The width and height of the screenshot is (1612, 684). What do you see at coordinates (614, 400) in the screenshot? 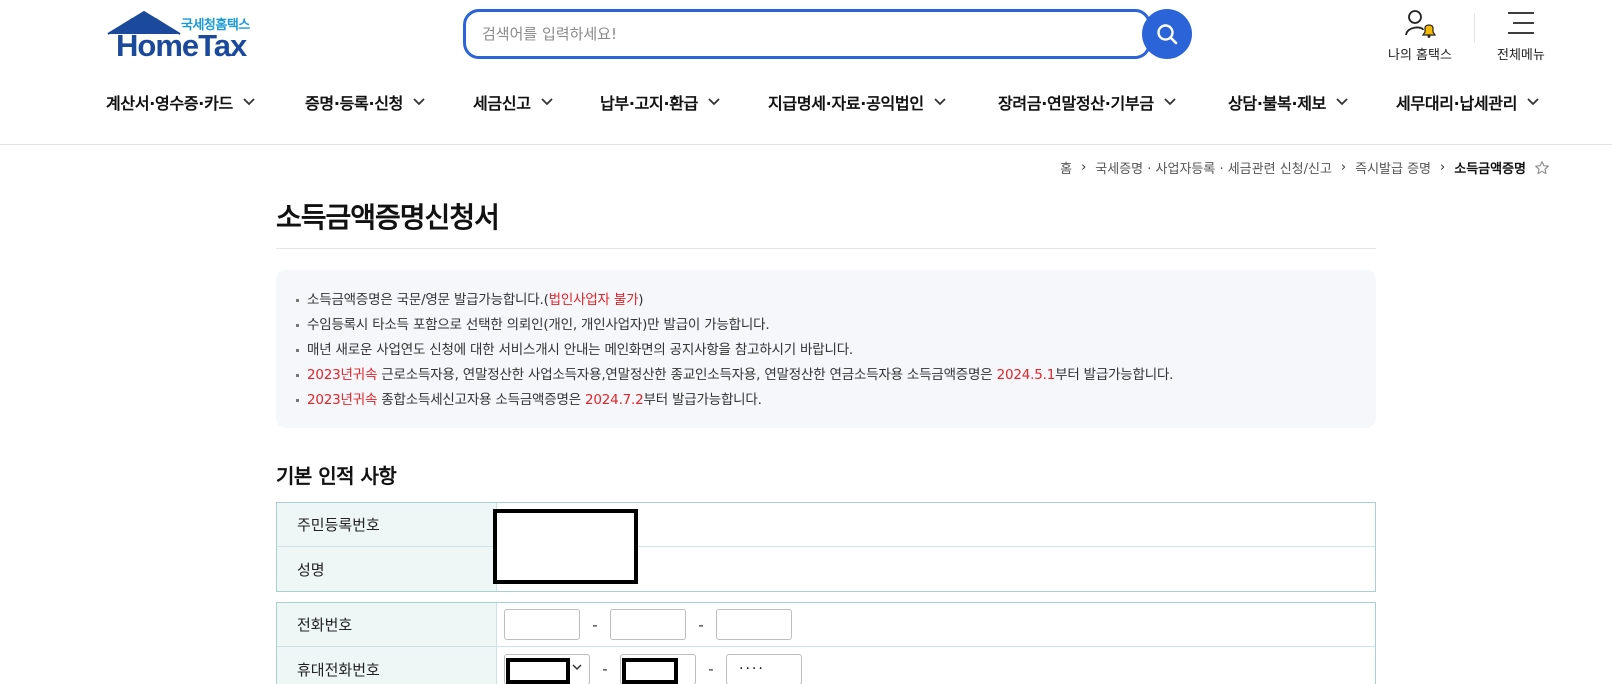
I see `notice-highlight: 2024.7.2` at bounding box center [614, 400].